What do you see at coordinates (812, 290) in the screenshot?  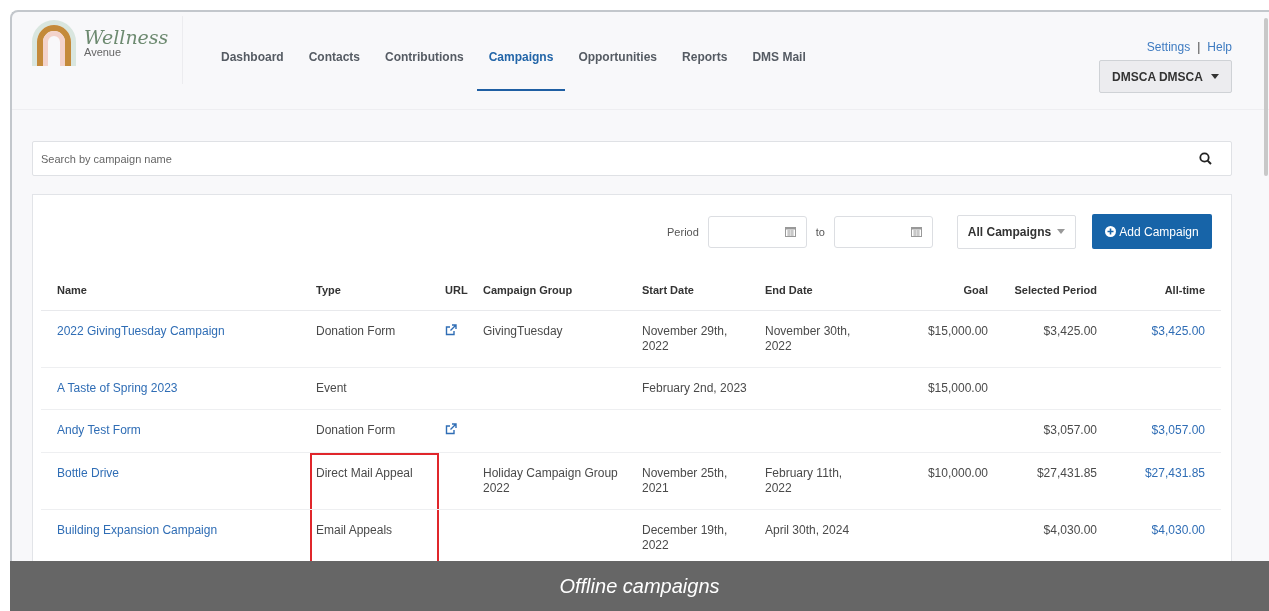 I see `column-header: End Date` at bounding box center [812, 290].